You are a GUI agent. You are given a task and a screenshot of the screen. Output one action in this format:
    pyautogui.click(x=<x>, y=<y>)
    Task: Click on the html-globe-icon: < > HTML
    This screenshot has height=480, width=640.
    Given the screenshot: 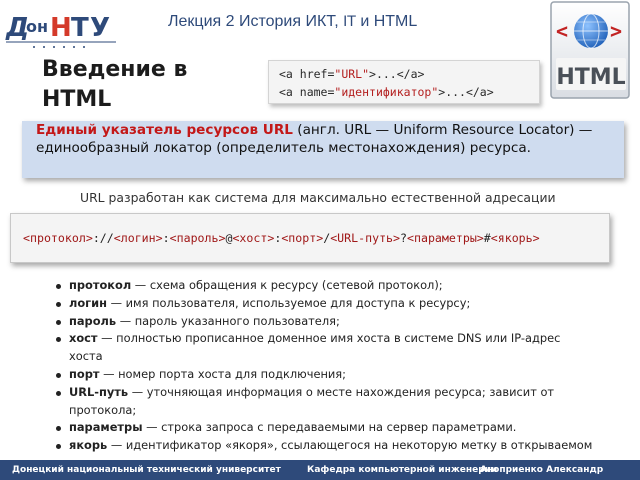 What is the action you would take?
    pyautogui.click(x=590, y=50)
    